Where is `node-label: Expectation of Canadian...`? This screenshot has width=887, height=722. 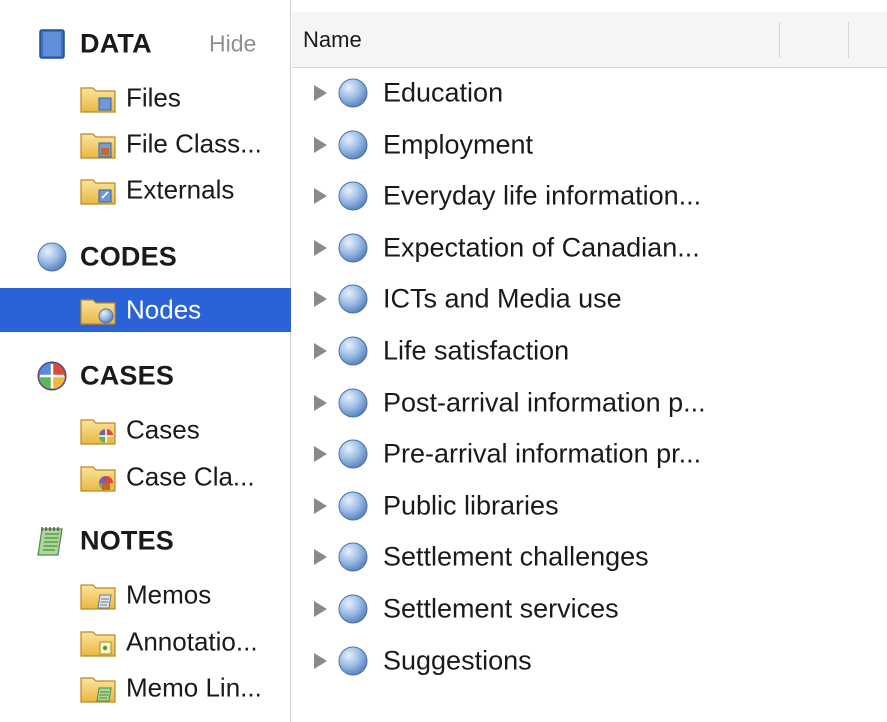
node-label: Expectation of Canadian... is located at coordinates (541, 247).